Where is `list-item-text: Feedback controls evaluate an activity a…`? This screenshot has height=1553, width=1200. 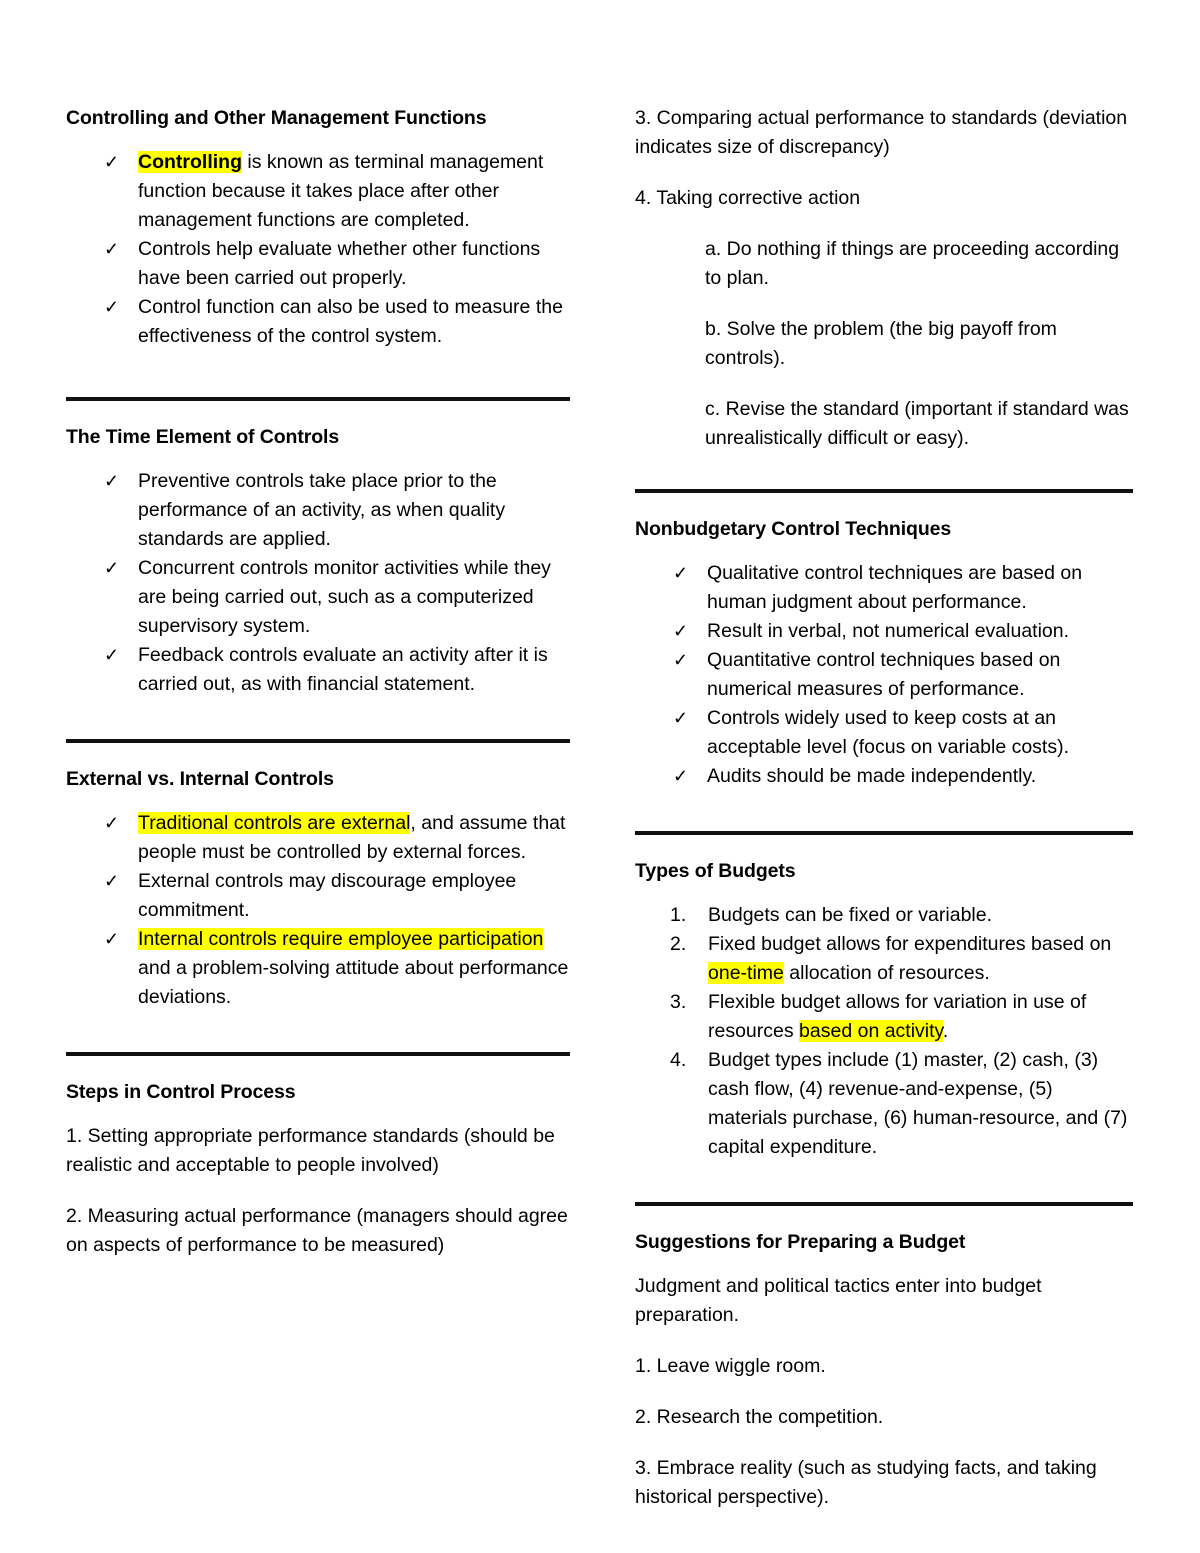
list-item-text: Feedback controls evaluate an activity a… is located at coordinates (343, 669).